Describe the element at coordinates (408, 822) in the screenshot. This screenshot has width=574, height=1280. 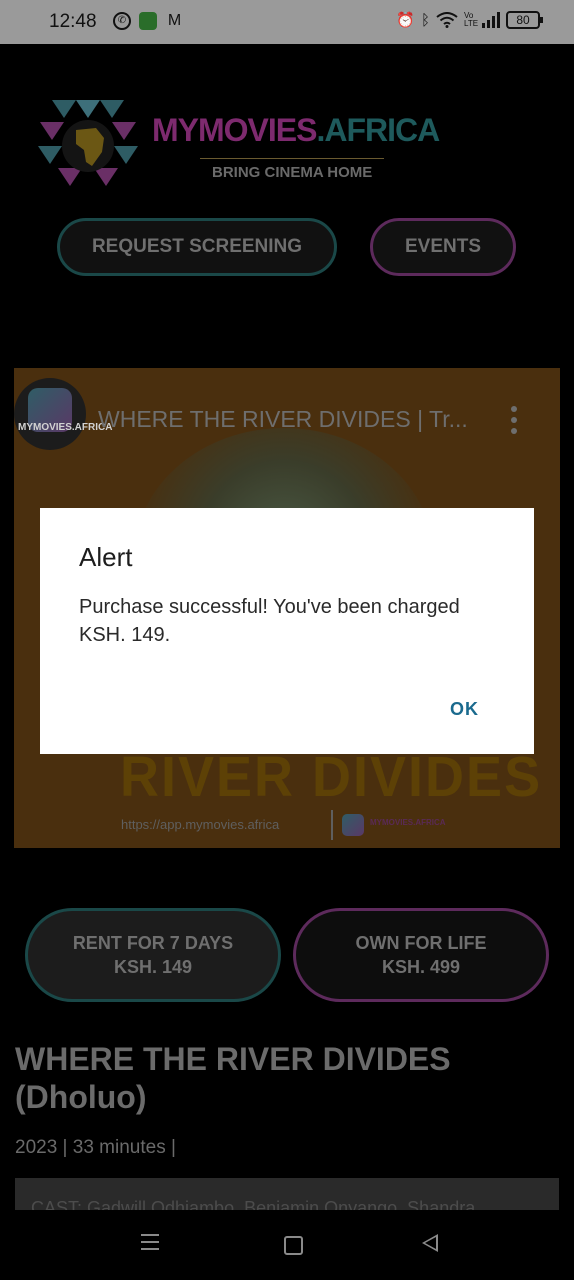
I see `mini-brand: MYMOVIES.AFRICA` at that location.